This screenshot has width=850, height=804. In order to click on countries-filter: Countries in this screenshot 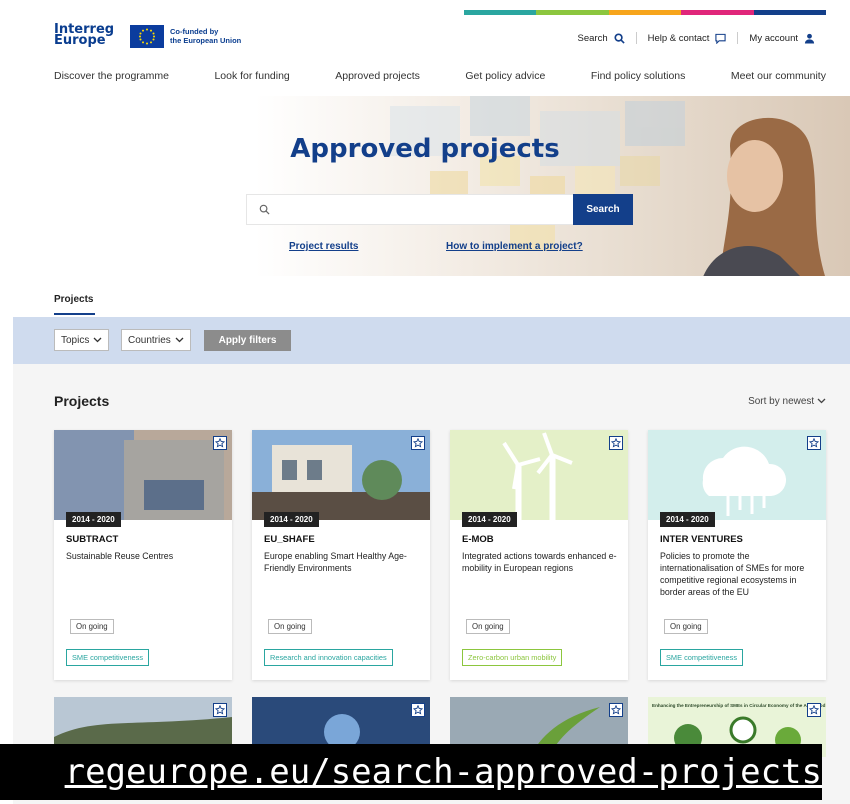, I will do `click(156, 340)`.